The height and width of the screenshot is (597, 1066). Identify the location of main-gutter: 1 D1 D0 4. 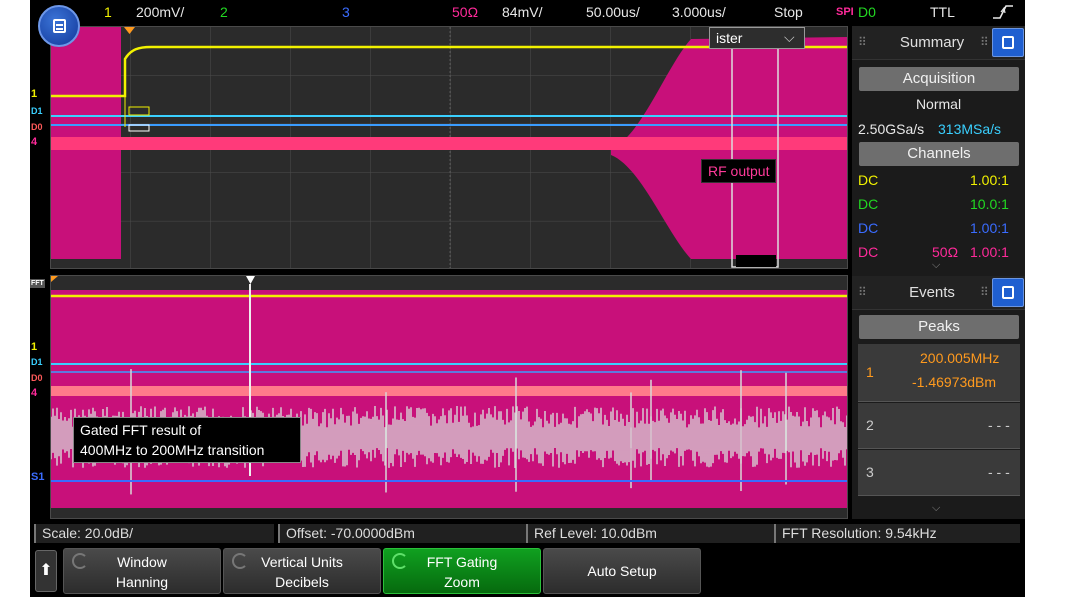
(40, 147).